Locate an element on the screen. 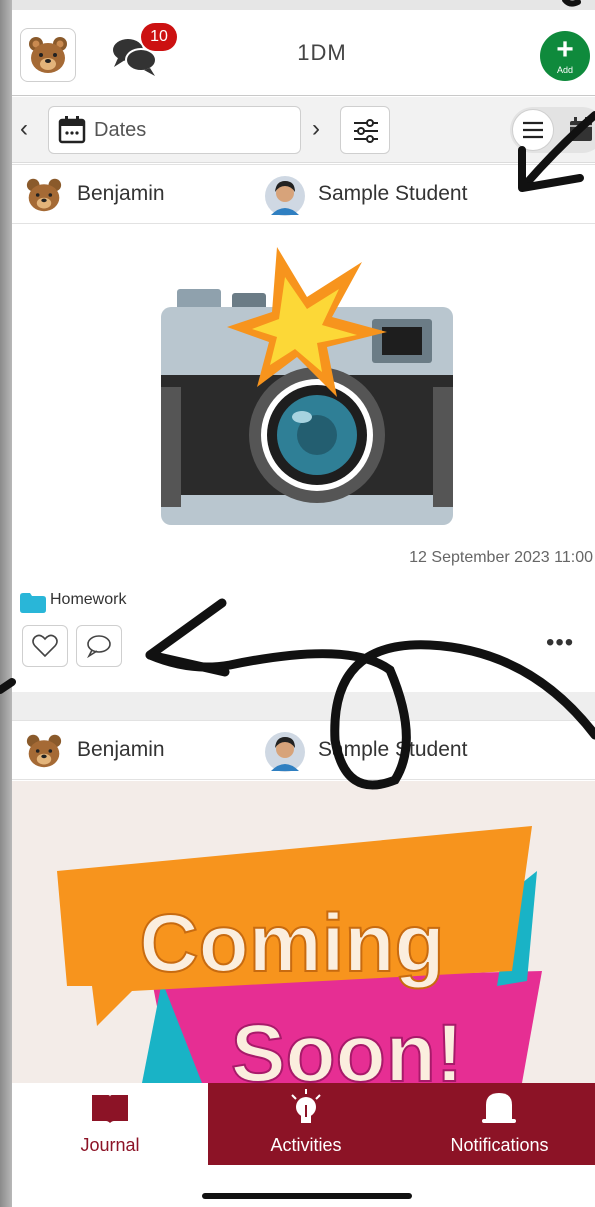 The height and width of the screenshot is (1207, 595). soon-text: Soon! is located at coordinates (347, 1045).